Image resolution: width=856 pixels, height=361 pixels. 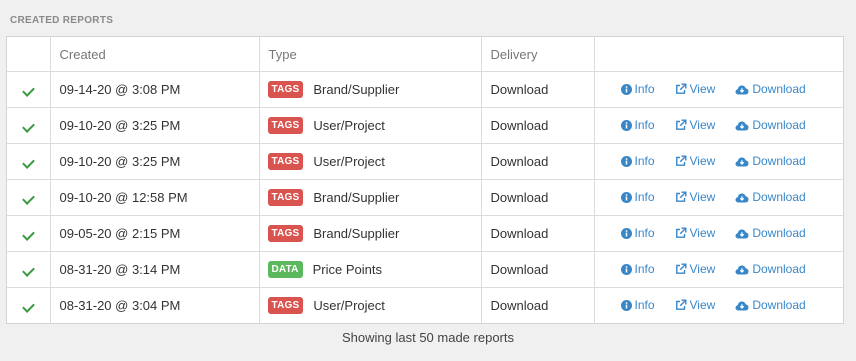 I want to click on type-cell: TAGS Brand/Supplier, so click(x=370, y=89).